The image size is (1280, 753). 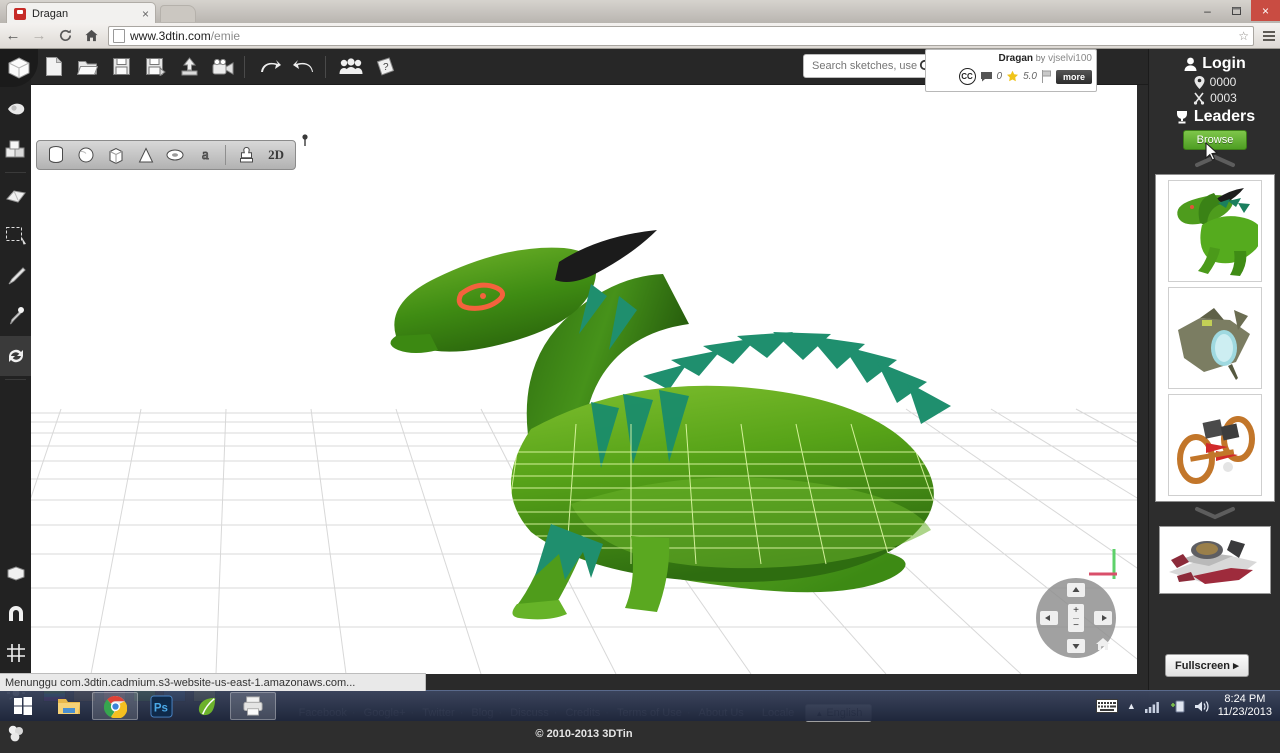 What do you see at coordinates (223, 67) in the screenshot?
I see `record-video-button` at bounding box center [223, 67].